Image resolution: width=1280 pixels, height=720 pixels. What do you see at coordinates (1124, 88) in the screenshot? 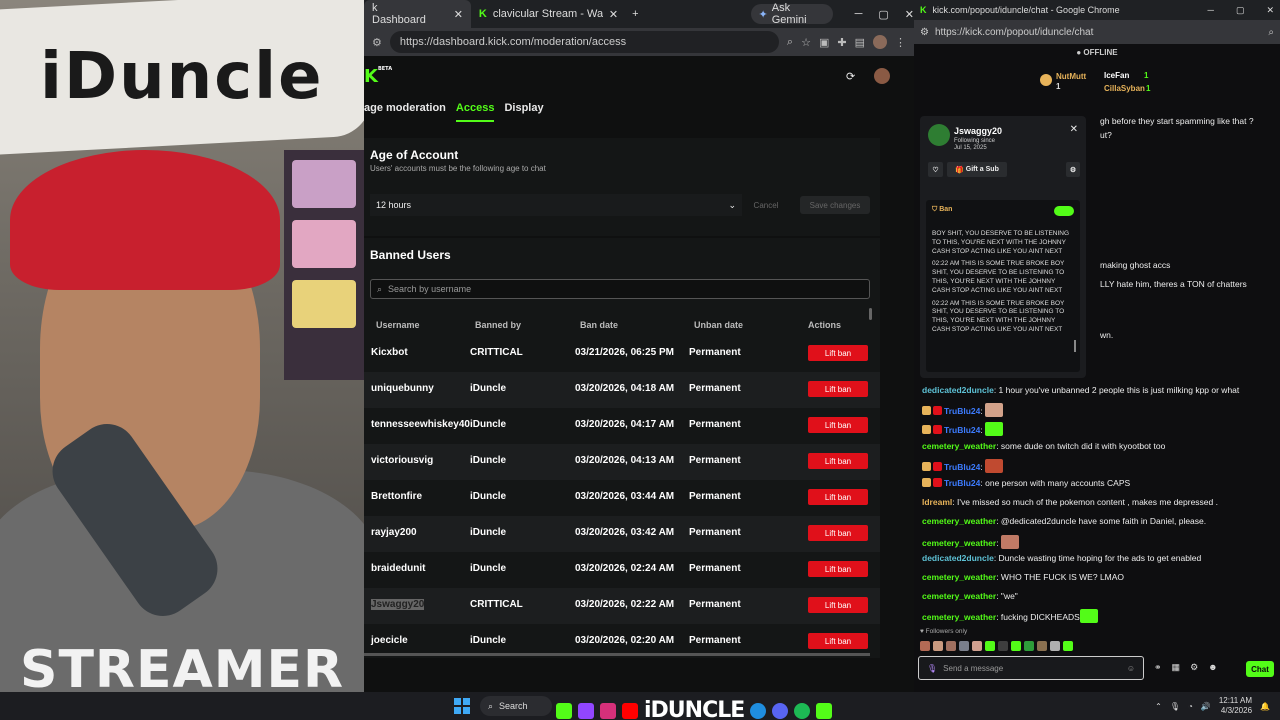
I see `leader-name: CillaSyban` at bounding box center [1124, 88].